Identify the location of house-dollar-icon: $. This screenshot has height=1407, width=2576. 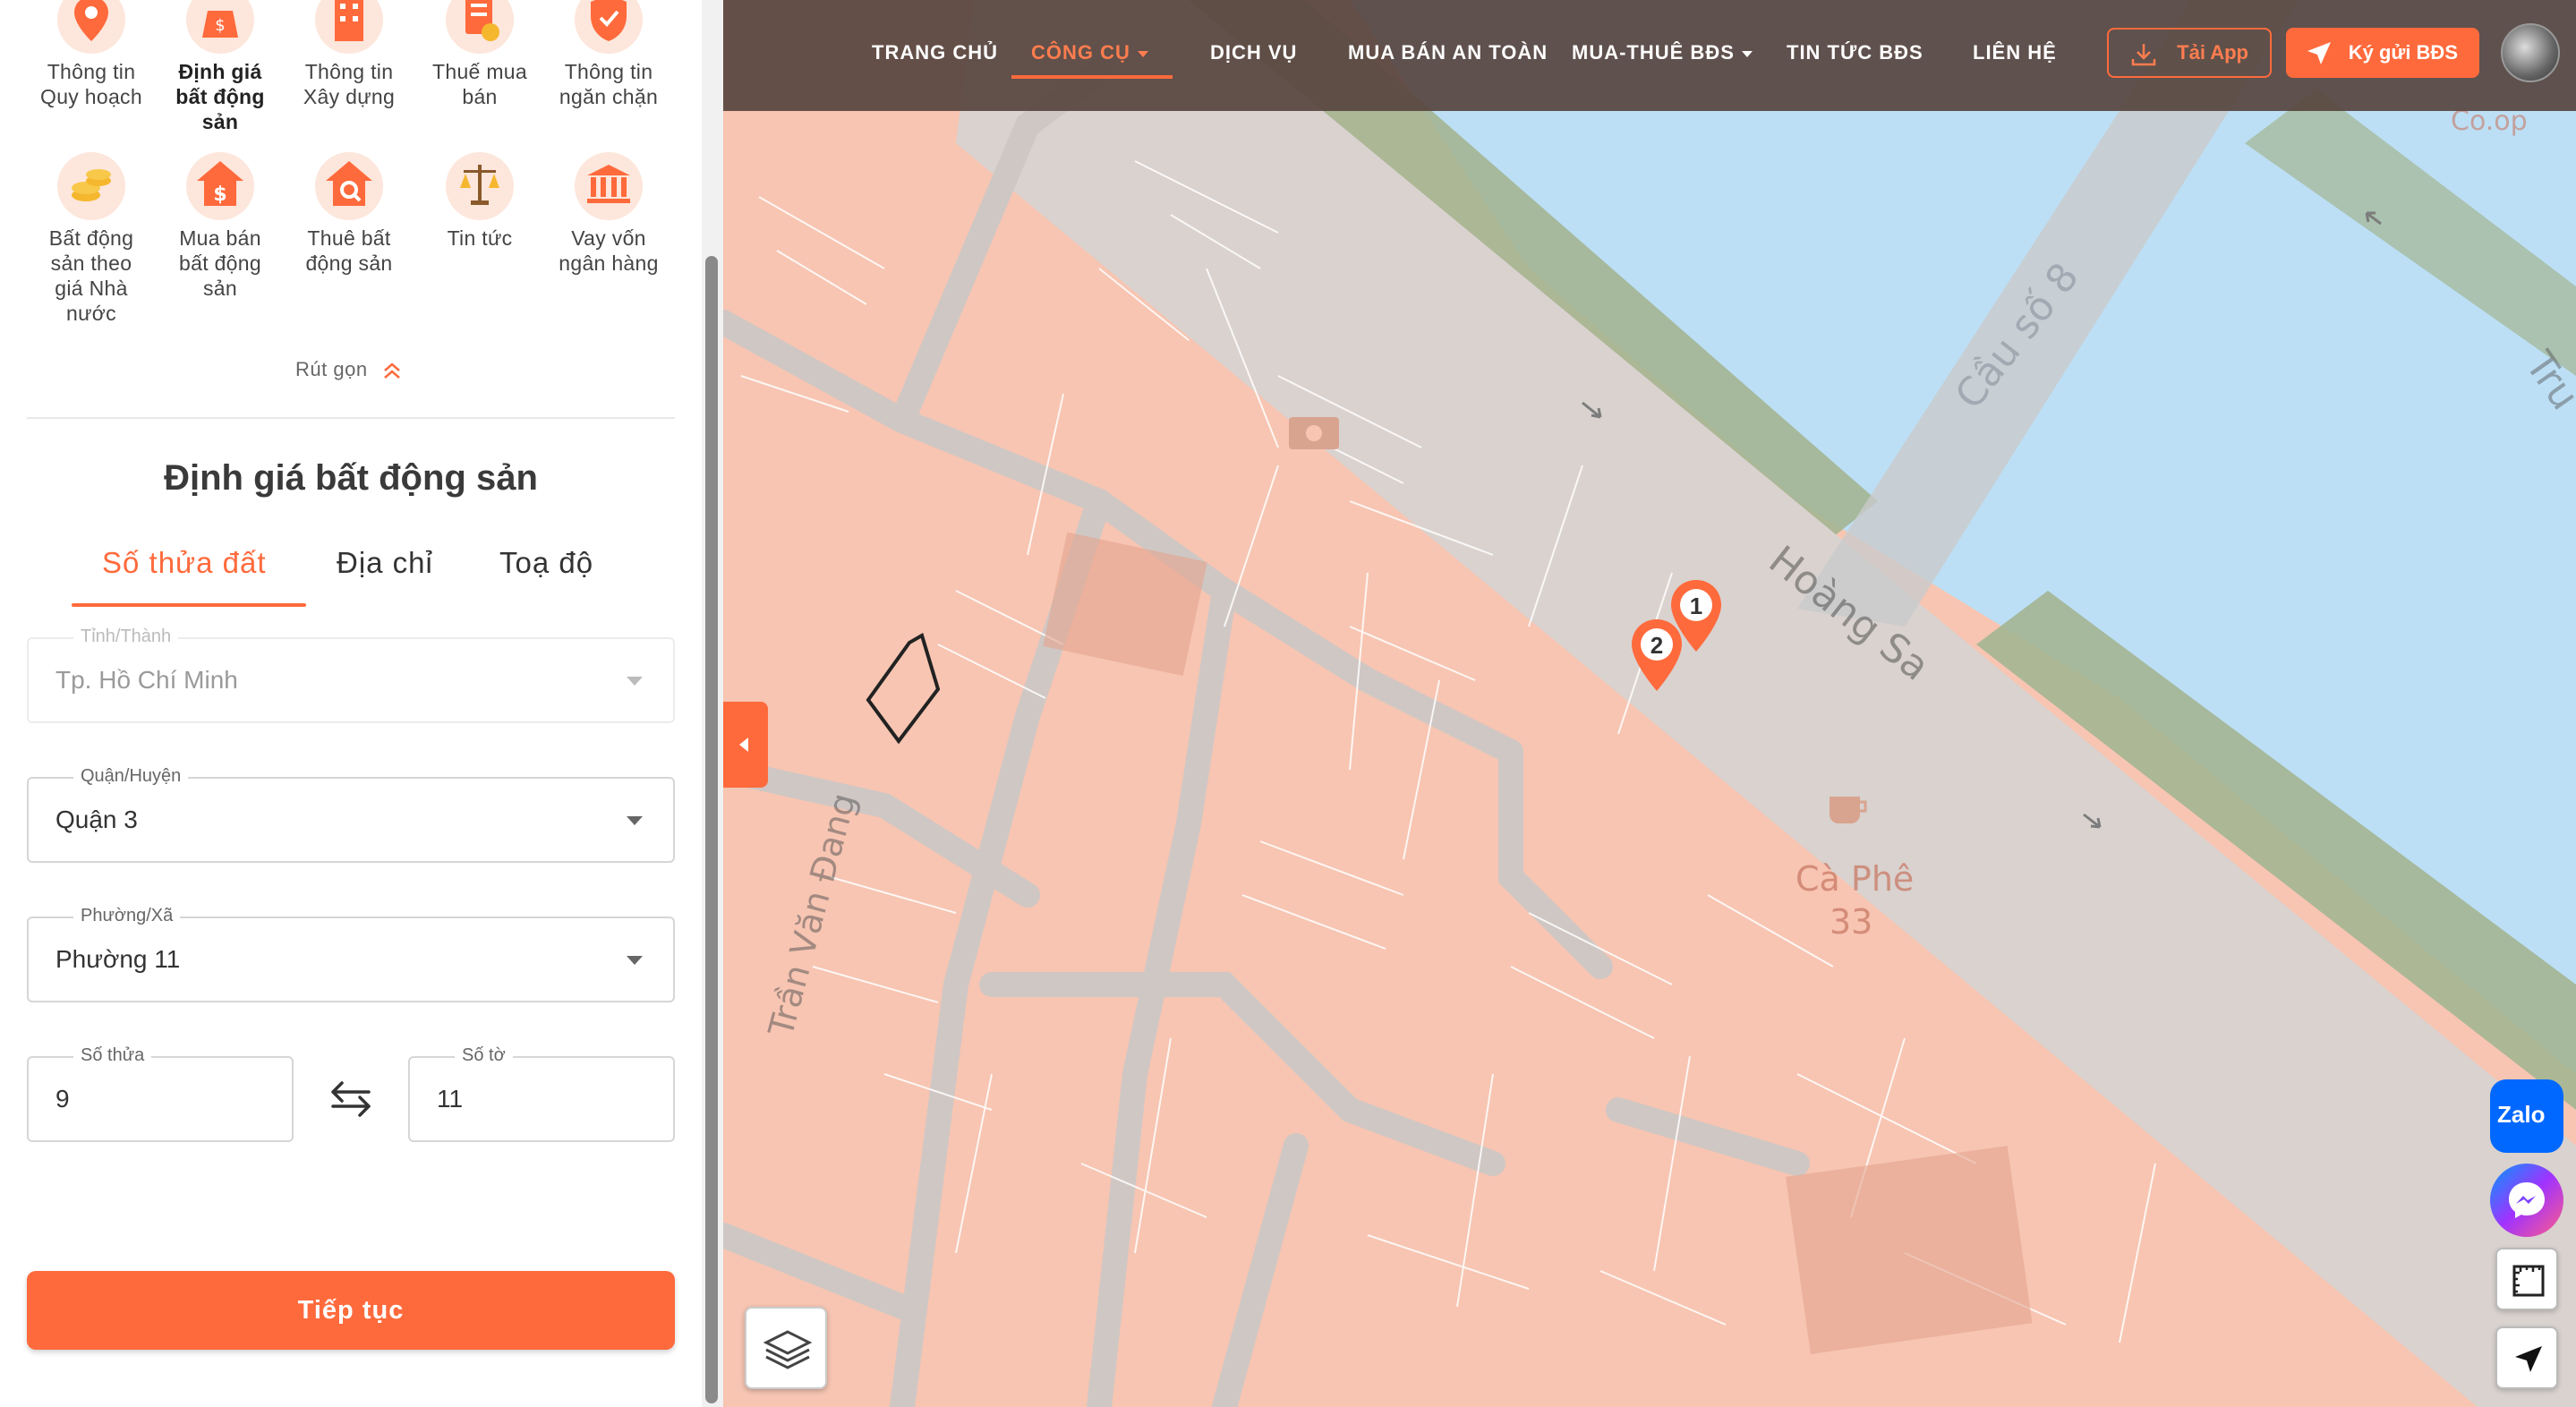
(220, 186).